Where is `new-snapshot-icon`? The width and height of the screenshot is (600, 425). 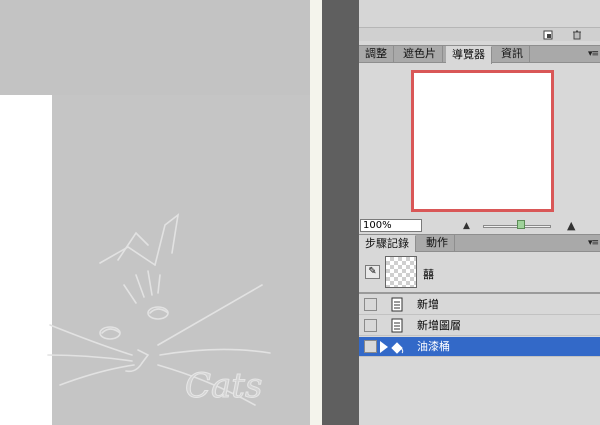 new-snapshot-icon is located at coordinates (548, 35).